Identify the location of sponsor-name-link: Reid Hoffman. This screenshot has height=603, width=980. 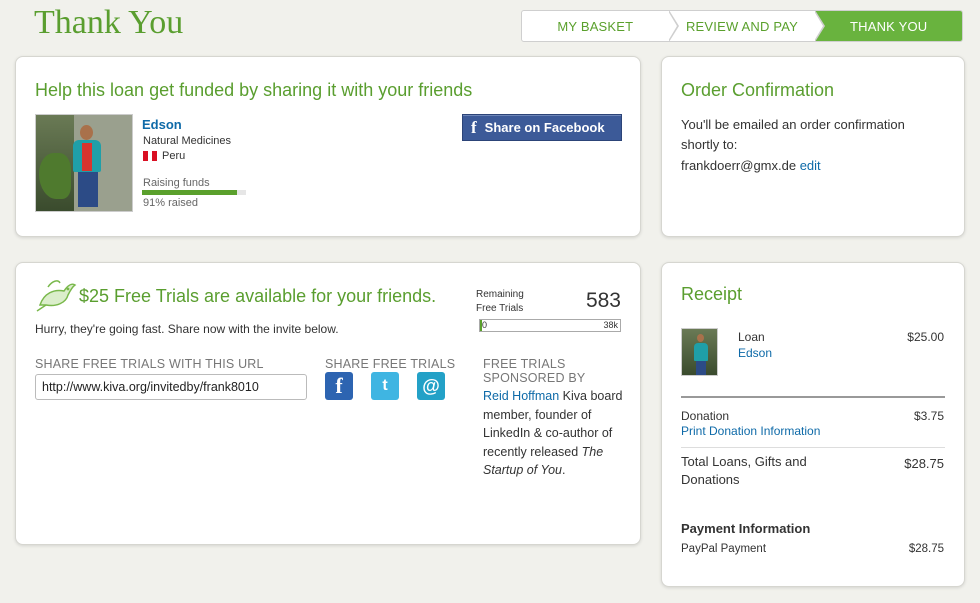
(521, 396).